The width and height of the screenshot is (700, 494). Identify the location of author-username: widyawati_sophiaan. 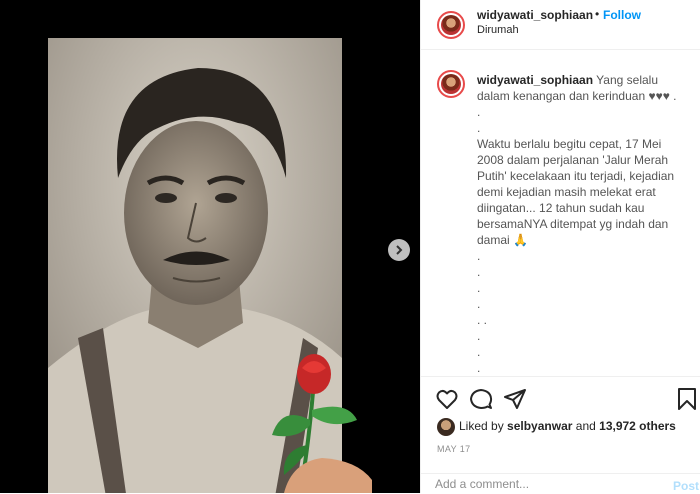
(535, 15).